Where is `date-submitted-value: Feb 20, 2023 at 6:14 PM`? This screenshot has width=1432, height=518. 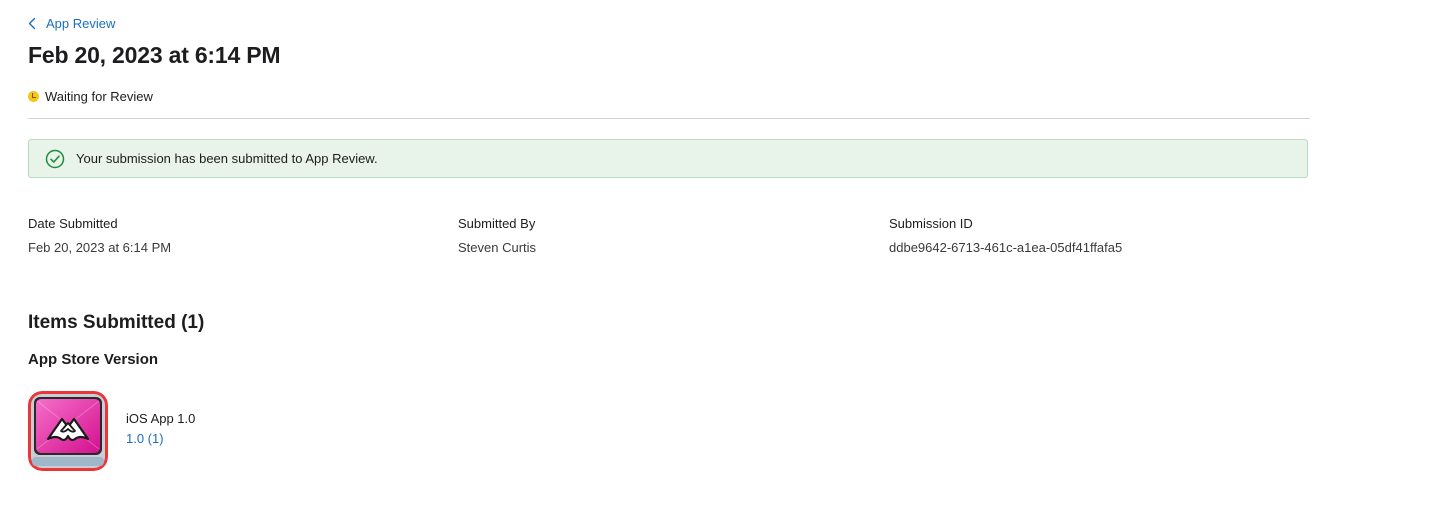
date-submitted-value: Feb 20, 2023 at 6:14 PM is located at coordinates (100, 247).